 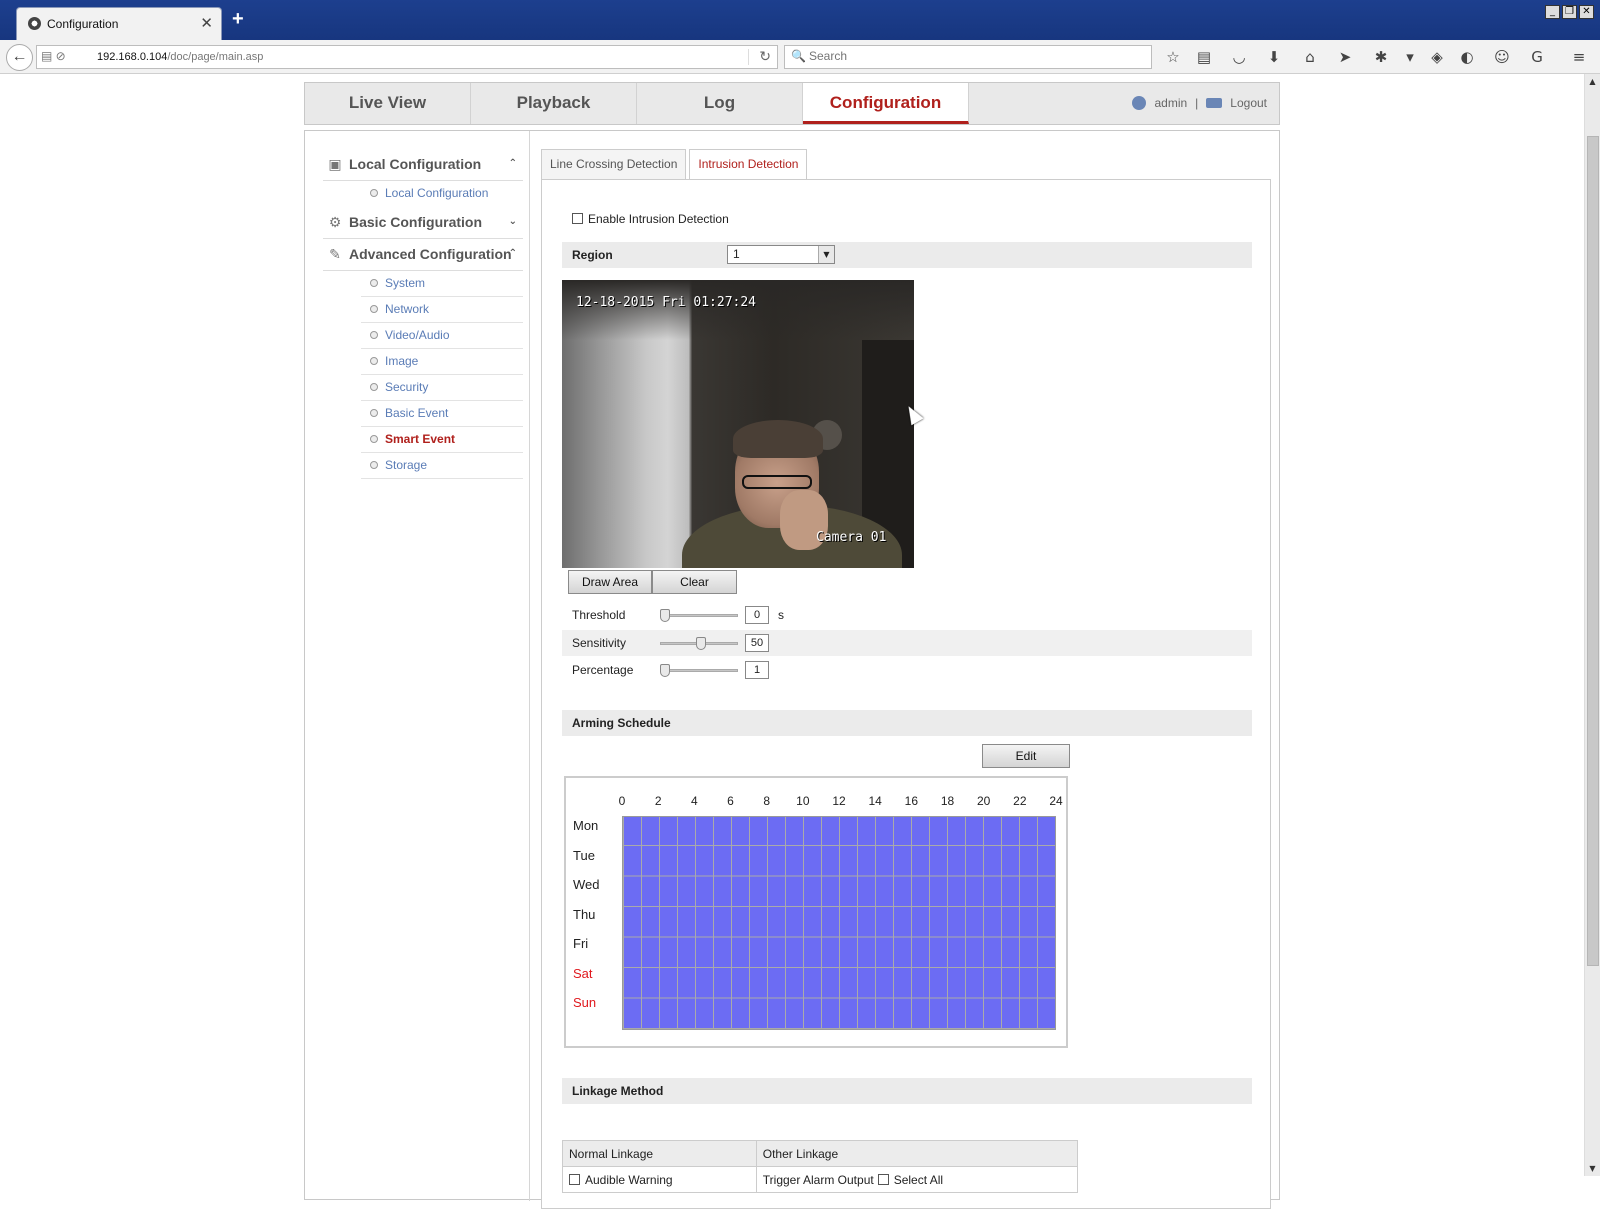 I want to click on minimize-icon: _, so click(x=1552, y=12).